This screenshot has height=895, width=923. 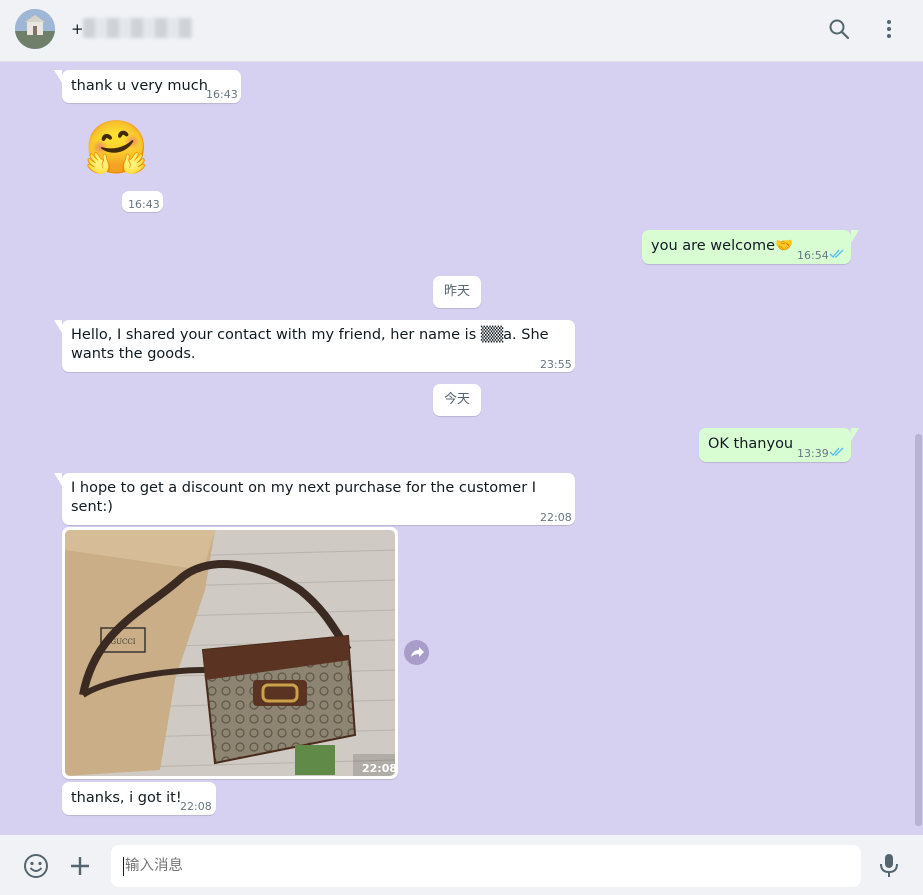 I want to click on brand-label: GUCCI, so click(x=123, y=642).